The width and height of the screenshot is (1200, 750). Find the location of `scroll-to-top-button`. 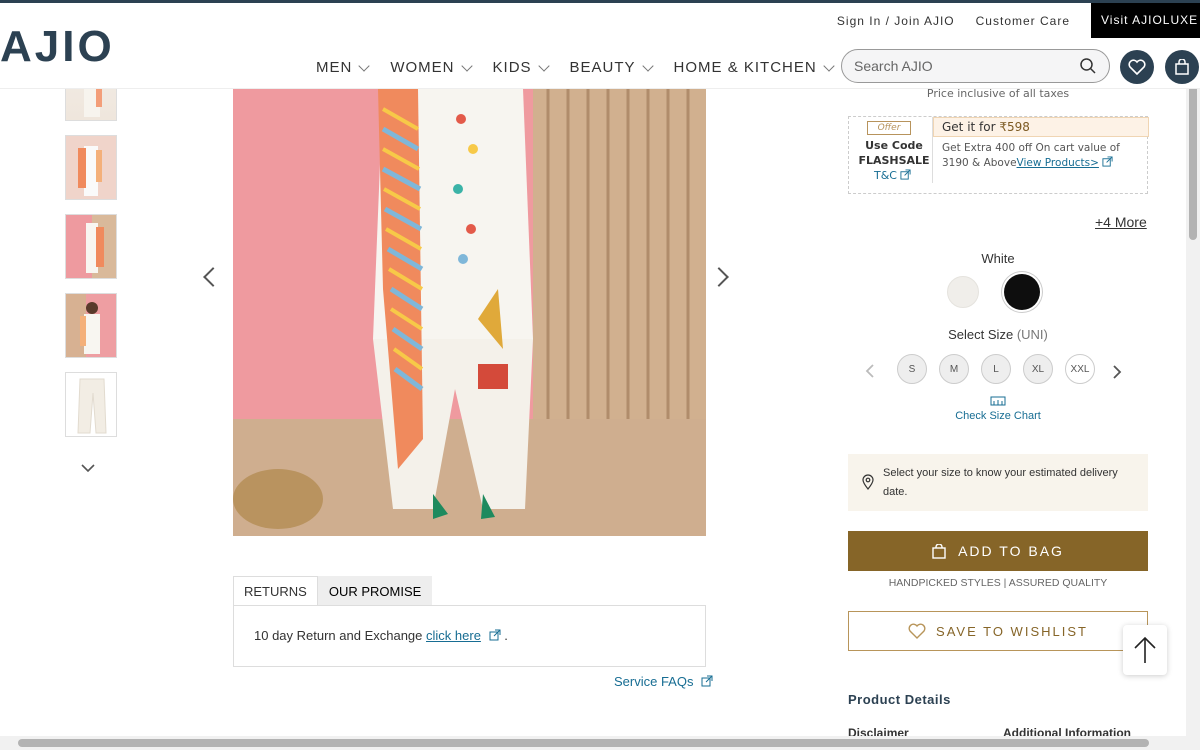

scroll-to-top-button is located at coordinates (1145, 650).